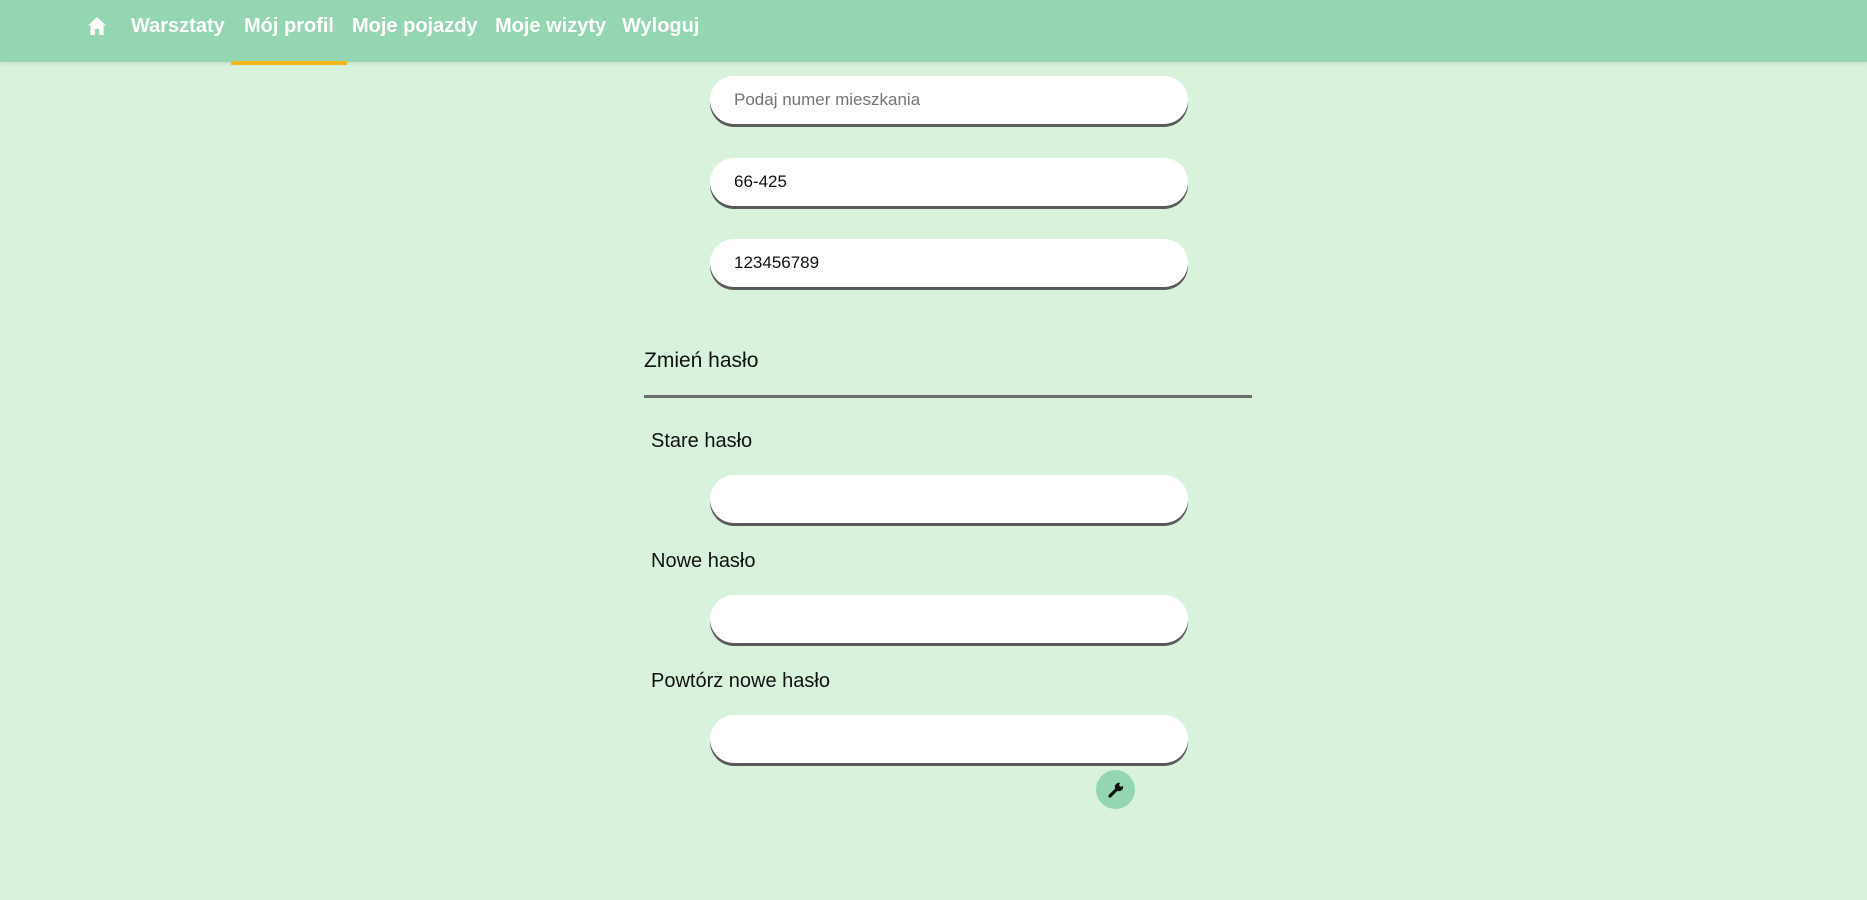 Image resolution: width=1867 pixels, height=900 pixels. Describe the element at coordinates (701, 360) in the screenshot. I see `change-password-heading: Zmień hasło` at that location.